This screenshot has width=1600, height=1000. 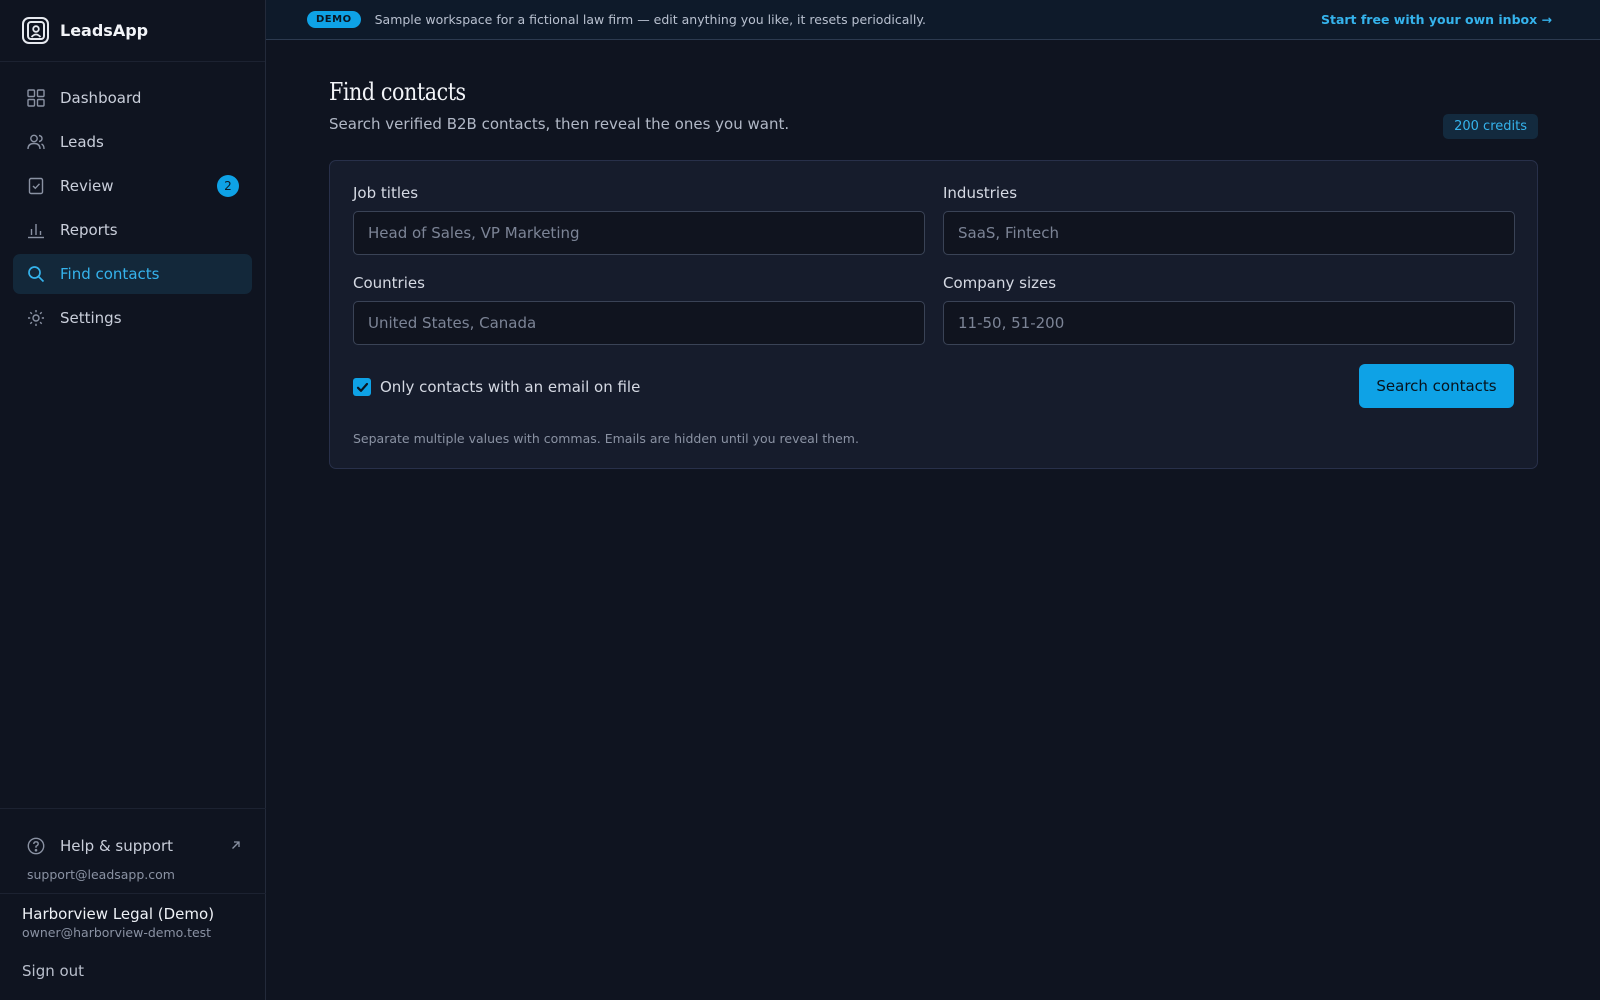 What do you see at coordinates (132, 186) in the screenshot?
I see `sidebar-item-review: Review 2` at bounding box center [132, 186].